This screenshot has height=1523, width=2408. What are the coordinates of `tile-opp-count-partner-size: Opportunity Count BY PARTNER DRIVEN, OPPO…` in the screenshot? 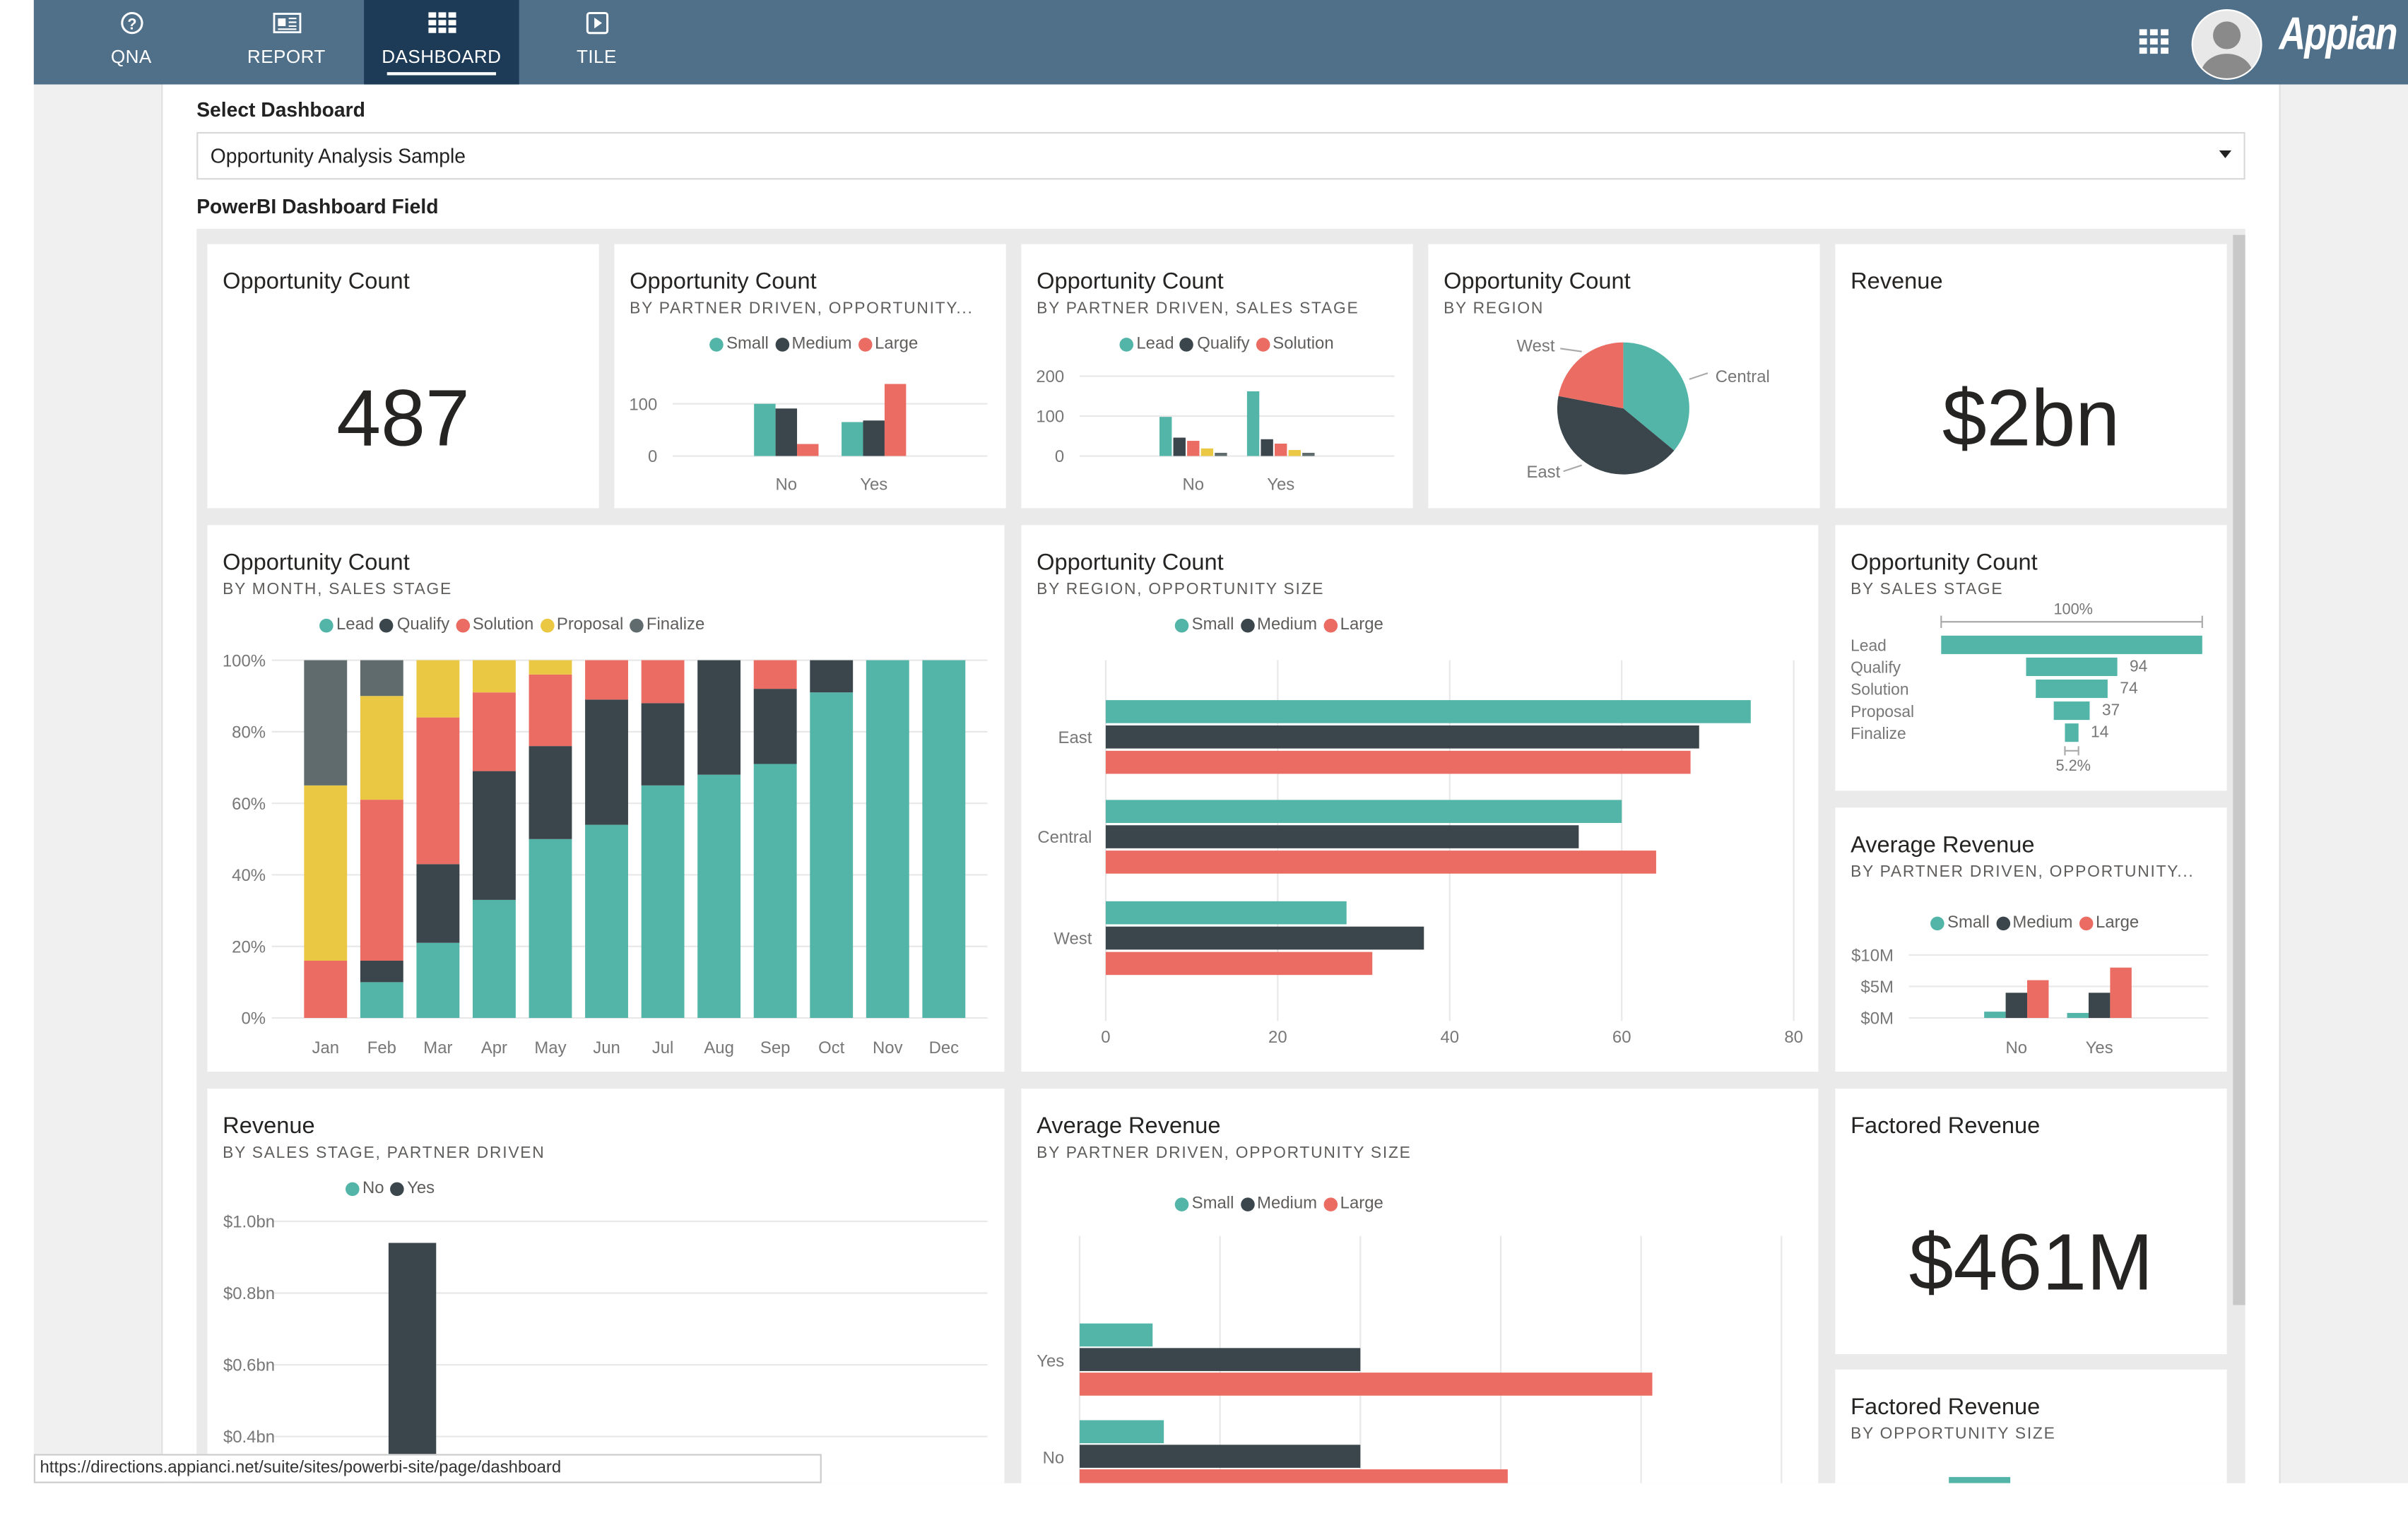 It's located at (810, 376).